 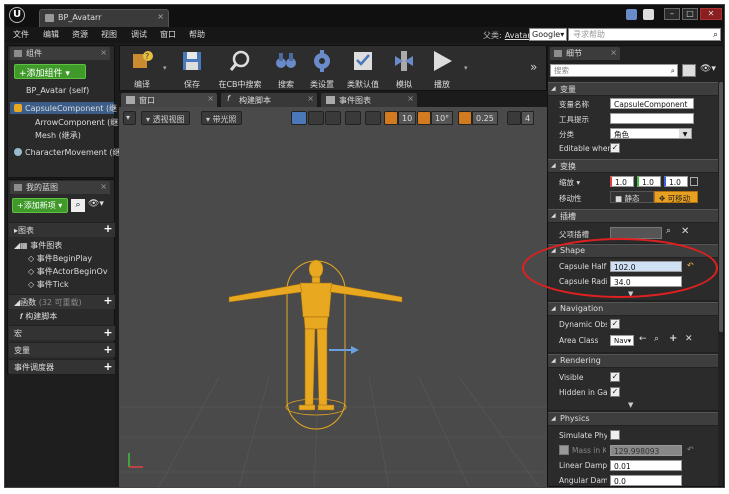 What do you see at coordinates (108, 366) in the screenshot?
I see `add-dispatcher-icon: +` at bounding box center [108, 366].